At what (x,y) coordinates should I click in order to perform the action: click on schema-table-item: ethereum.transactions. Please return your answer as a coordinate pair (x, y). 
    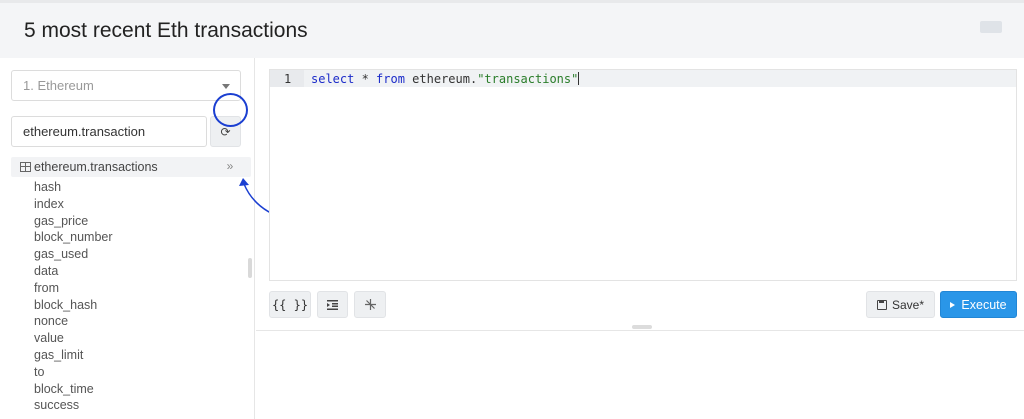
    Looking at the image, I should click on (131, 167).